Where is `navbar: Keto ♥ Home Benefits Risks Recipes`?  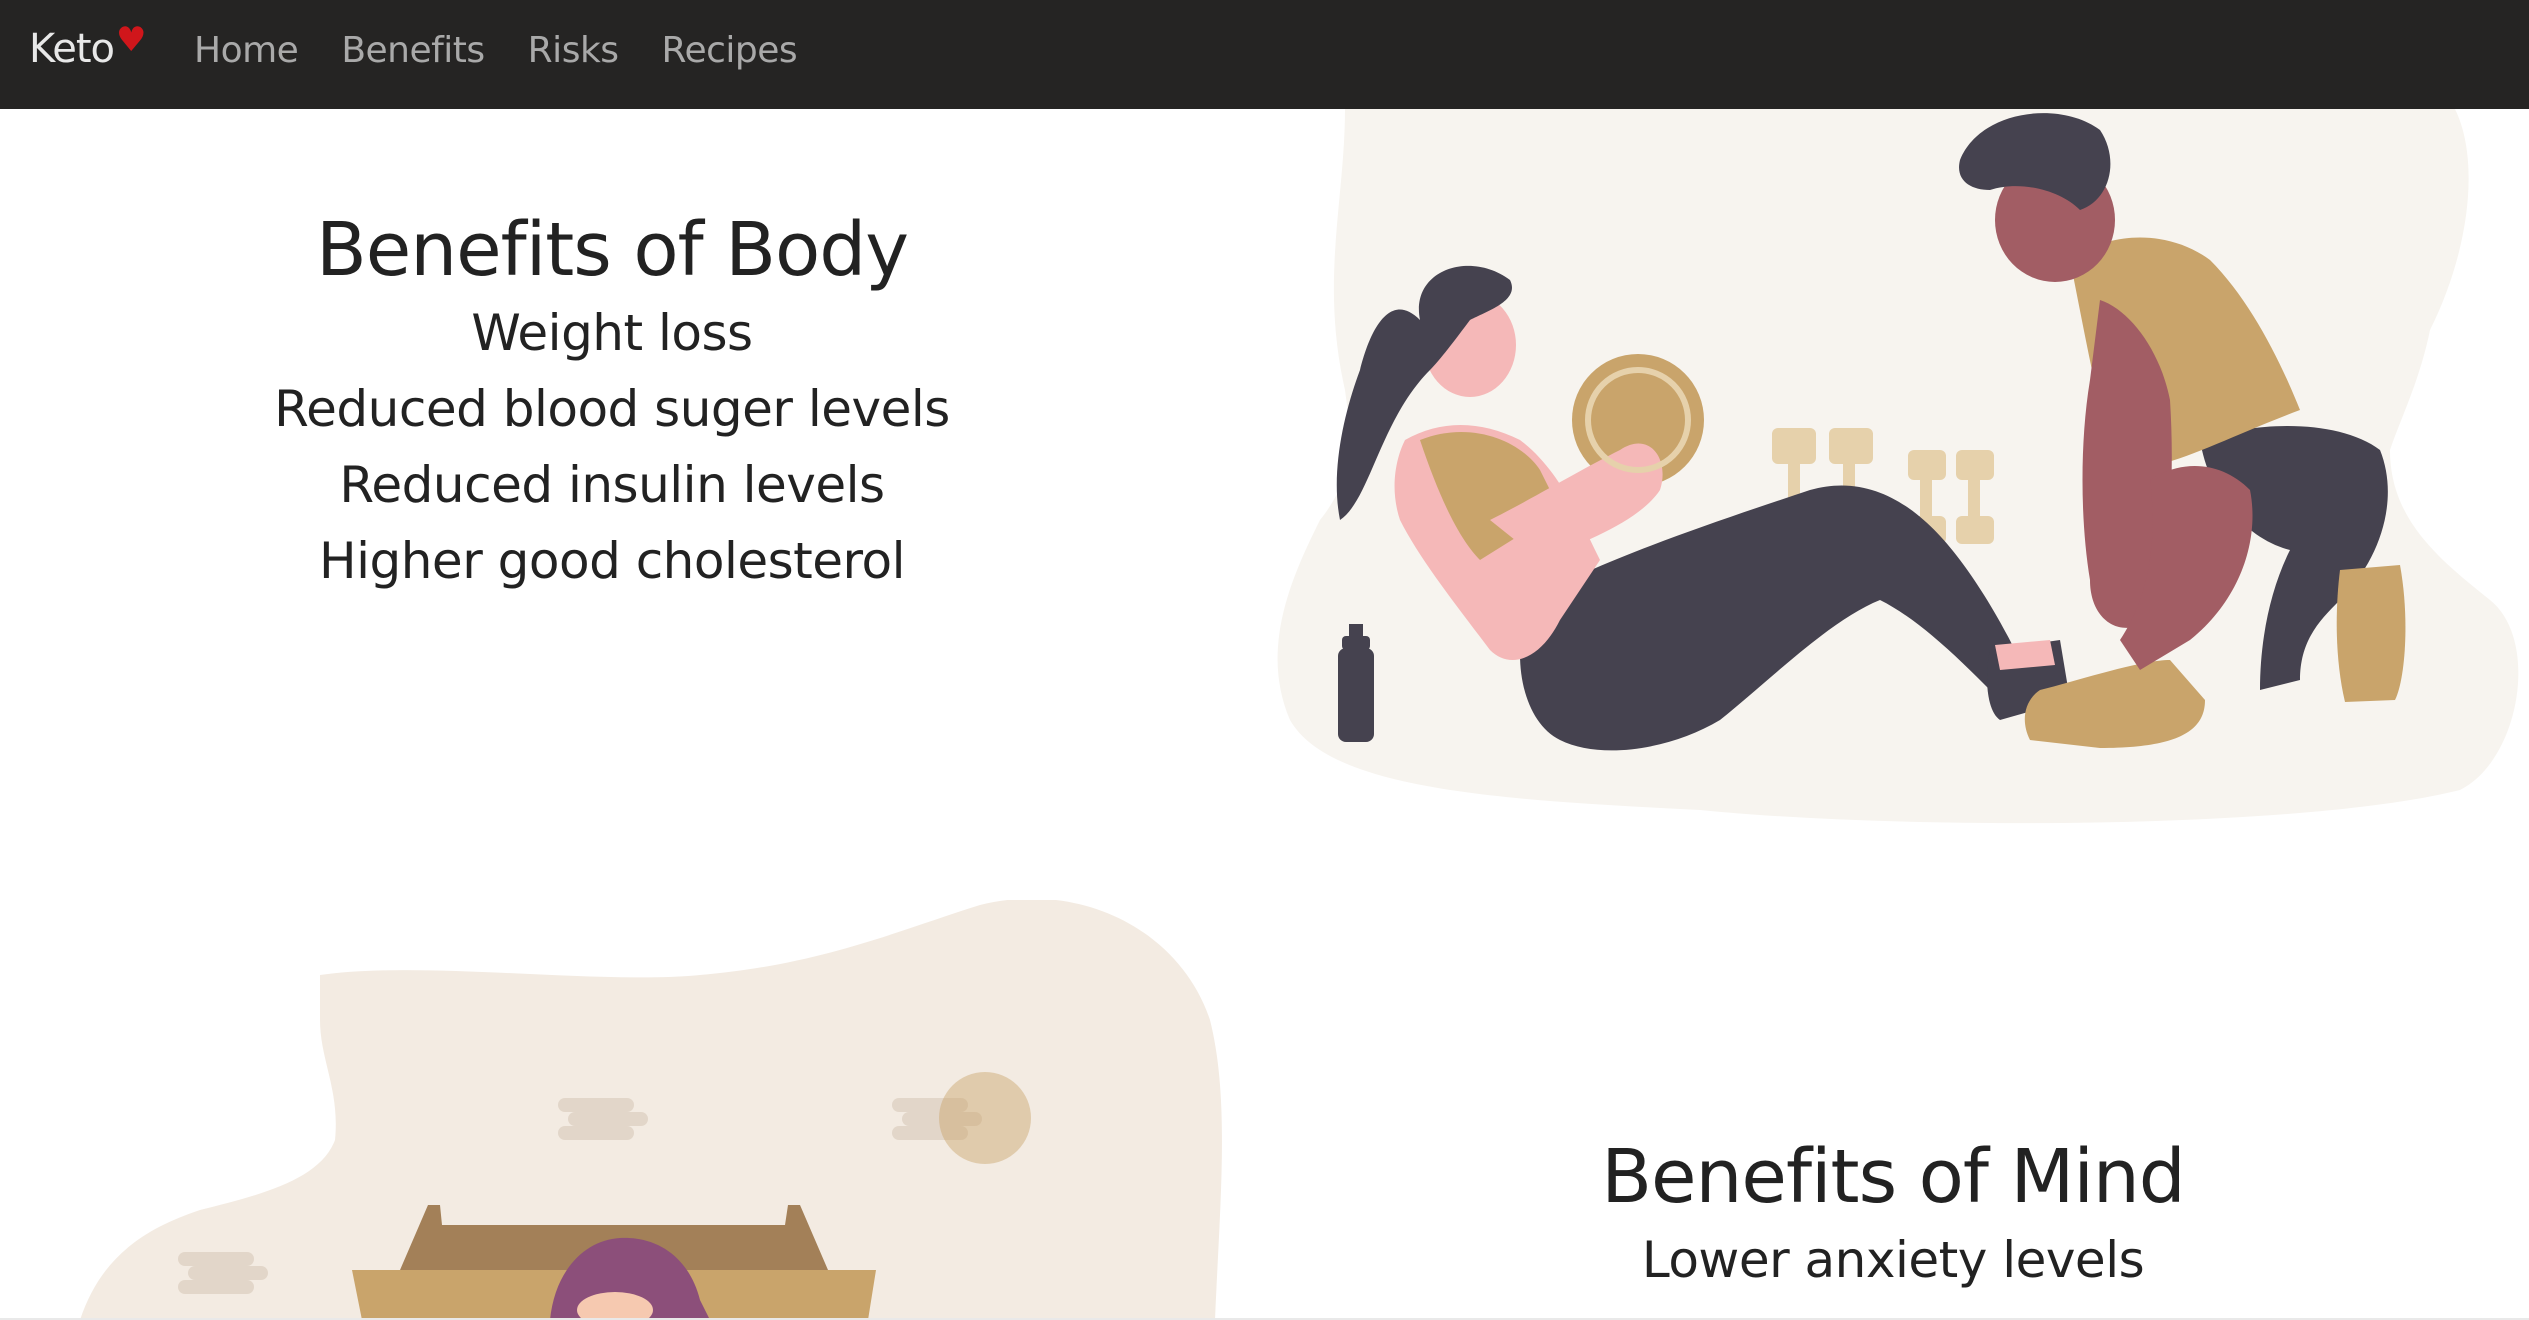
navbar: Keto ♥ Home Benefits Risks Recipes is located at coordinates (1264, 54).